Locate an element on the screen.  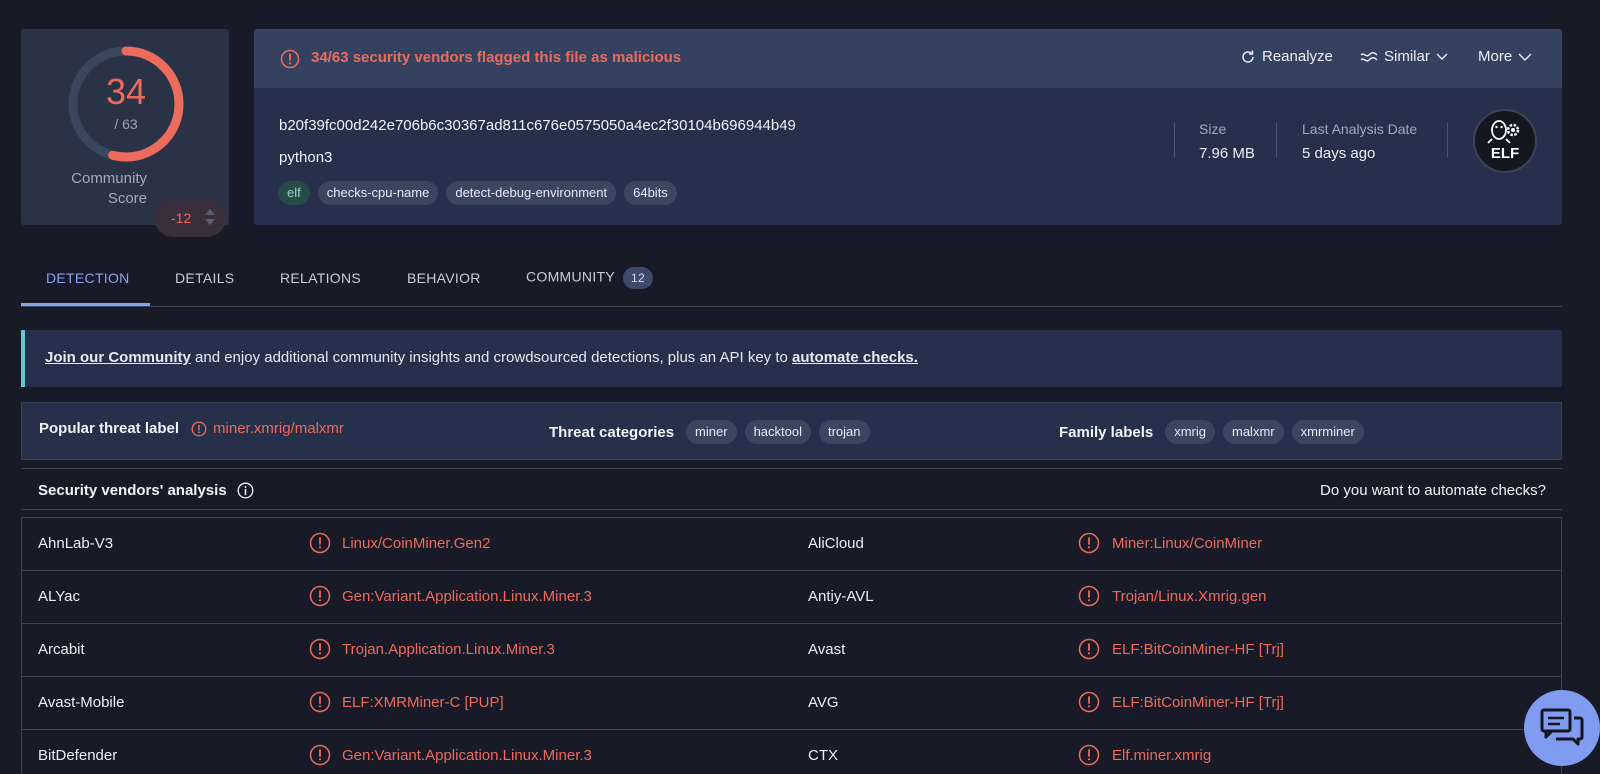
svg-text: ELF is located at coordinates (1505, 153).